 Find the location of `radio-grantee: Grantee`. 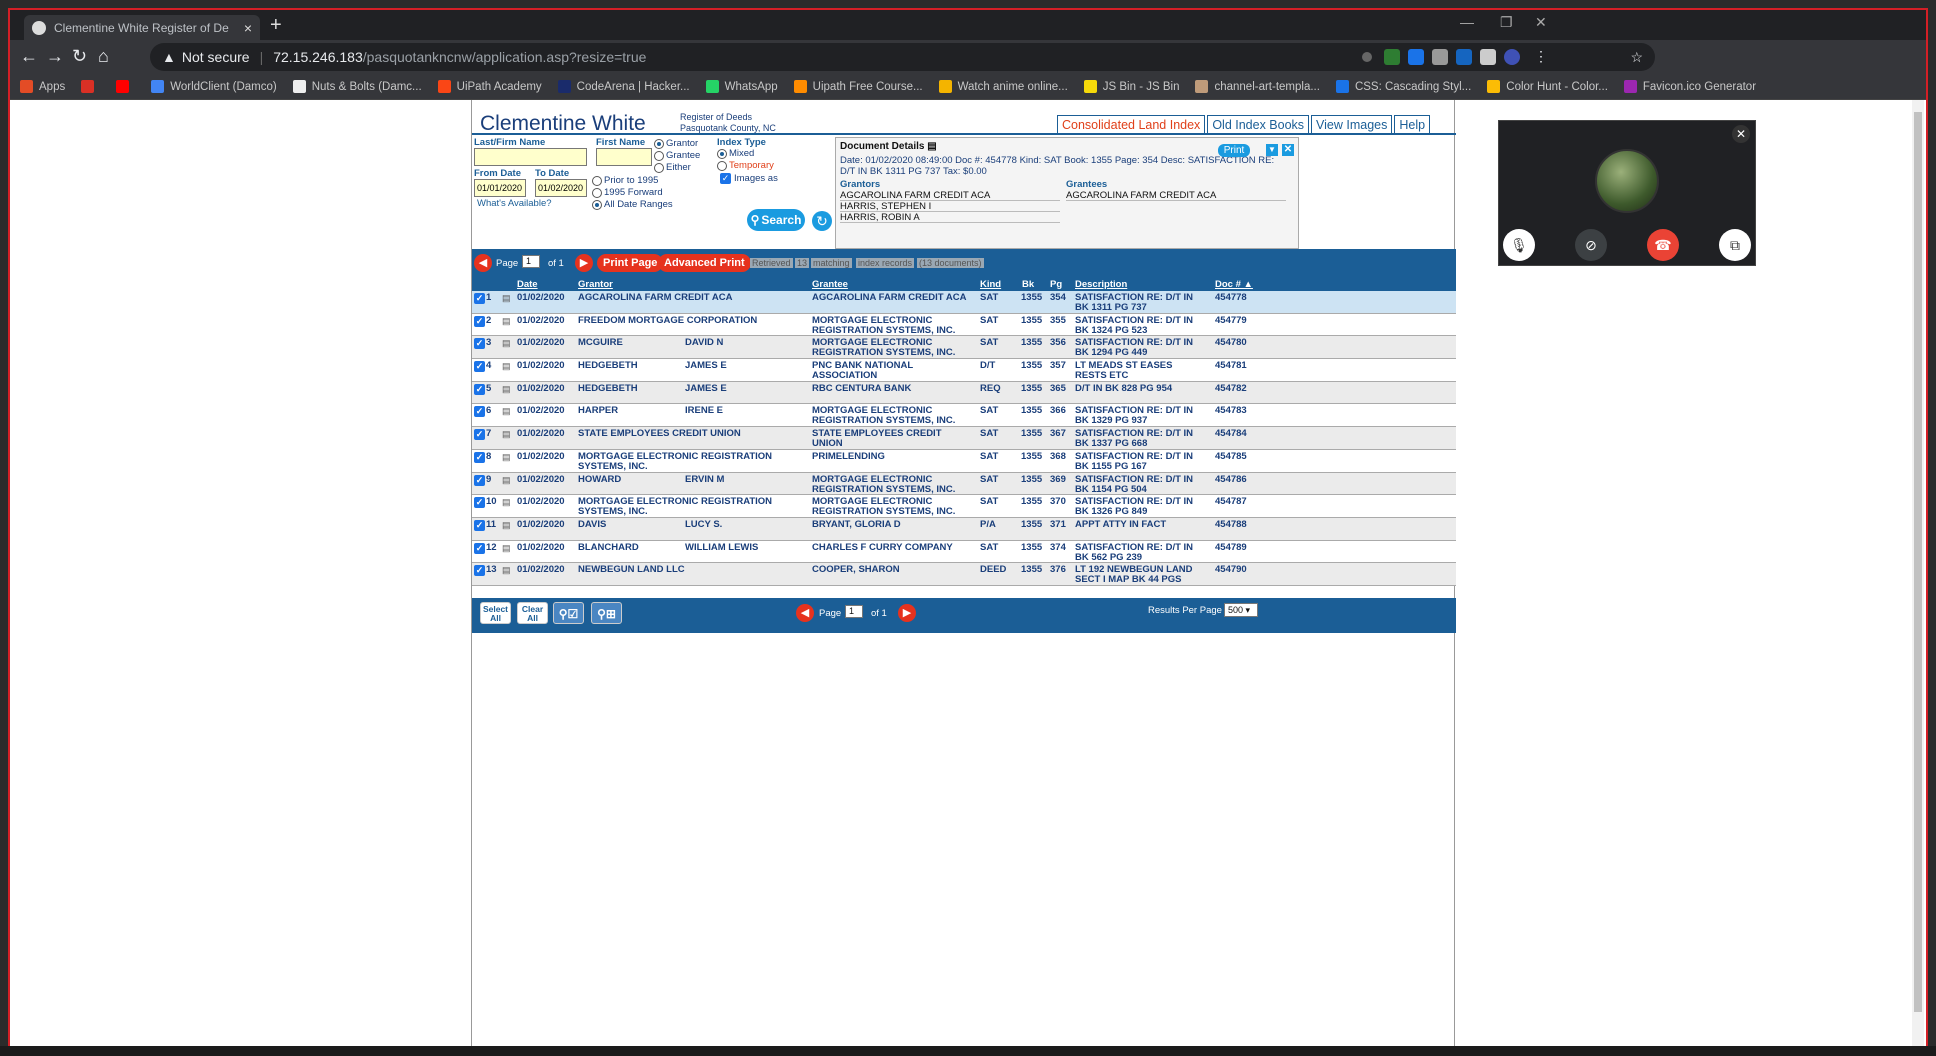

radio-grantee: Grantee is located at coordinates (677, 155).